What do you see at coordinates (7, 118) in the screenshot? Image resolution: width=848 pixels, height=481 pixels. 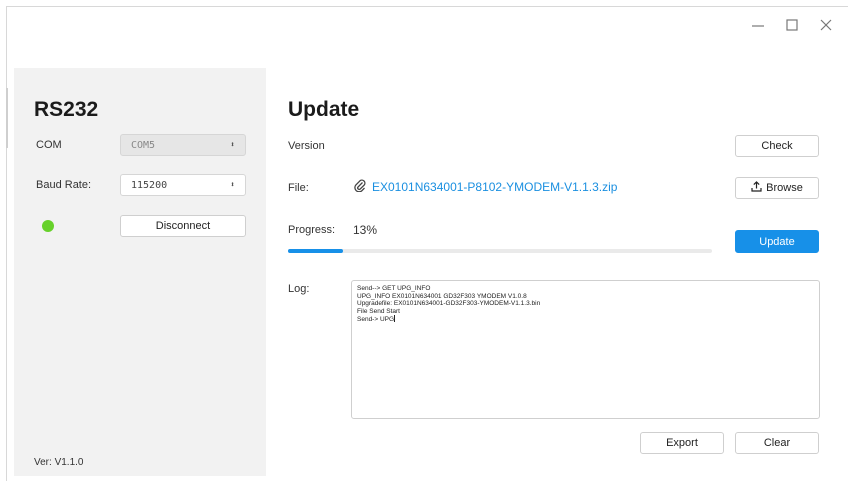 I see `left-edge-divider` at bounding box center [7, 118].